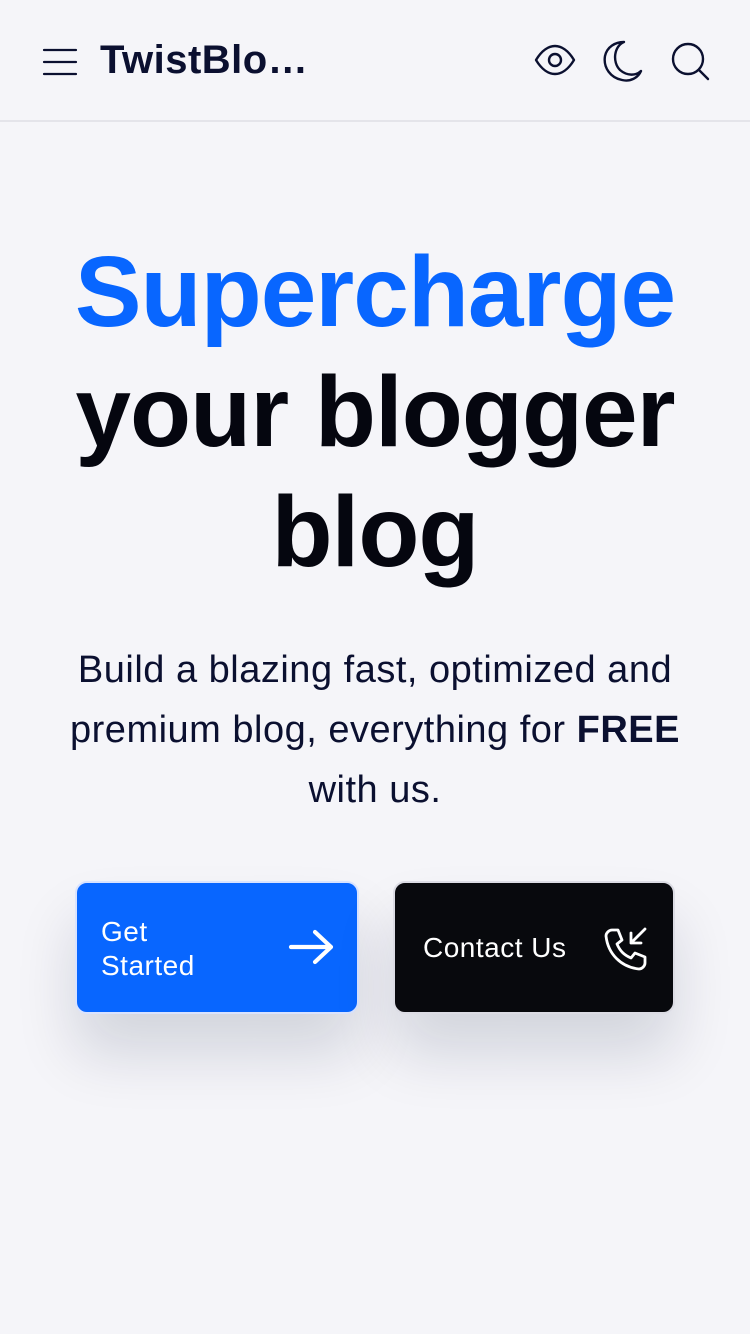  I want to click on eye-icon, so click(555, 60).